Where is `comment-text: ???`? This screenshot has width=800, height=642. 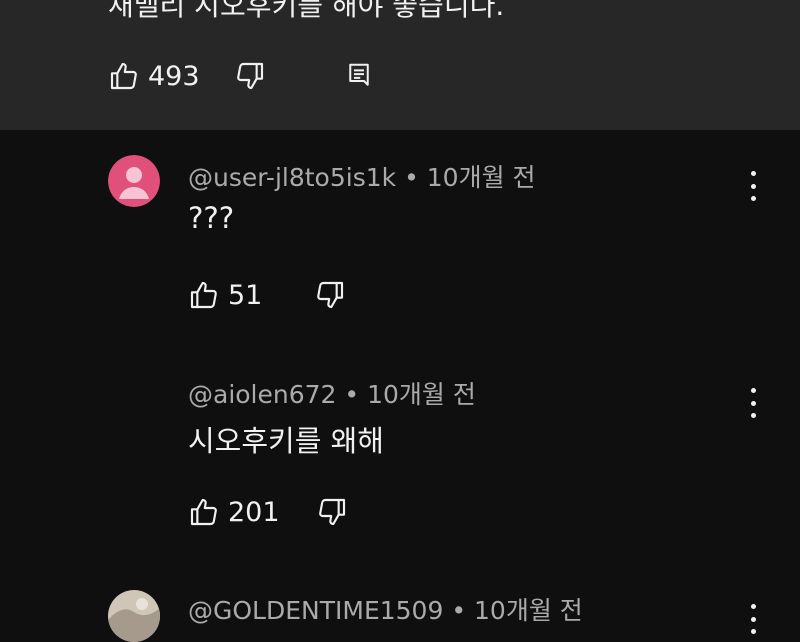
comment-text: ??? is located at coordinates (211, 218).